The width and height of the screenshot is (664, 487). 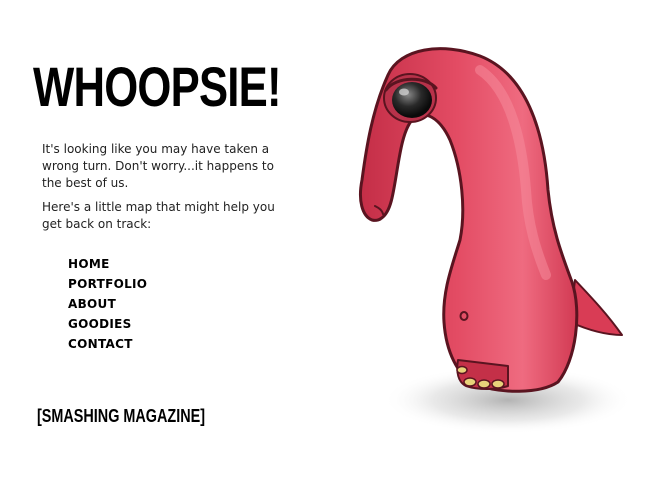 I want to click on page-title: WHOOPSIE!, so click(x=157, y=86).